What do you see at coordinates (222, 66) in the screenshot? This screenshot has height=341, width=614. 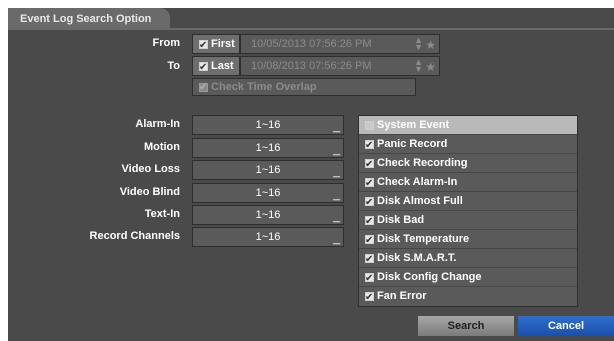 I see `last-label: Last` at bounding box center [222, 66].